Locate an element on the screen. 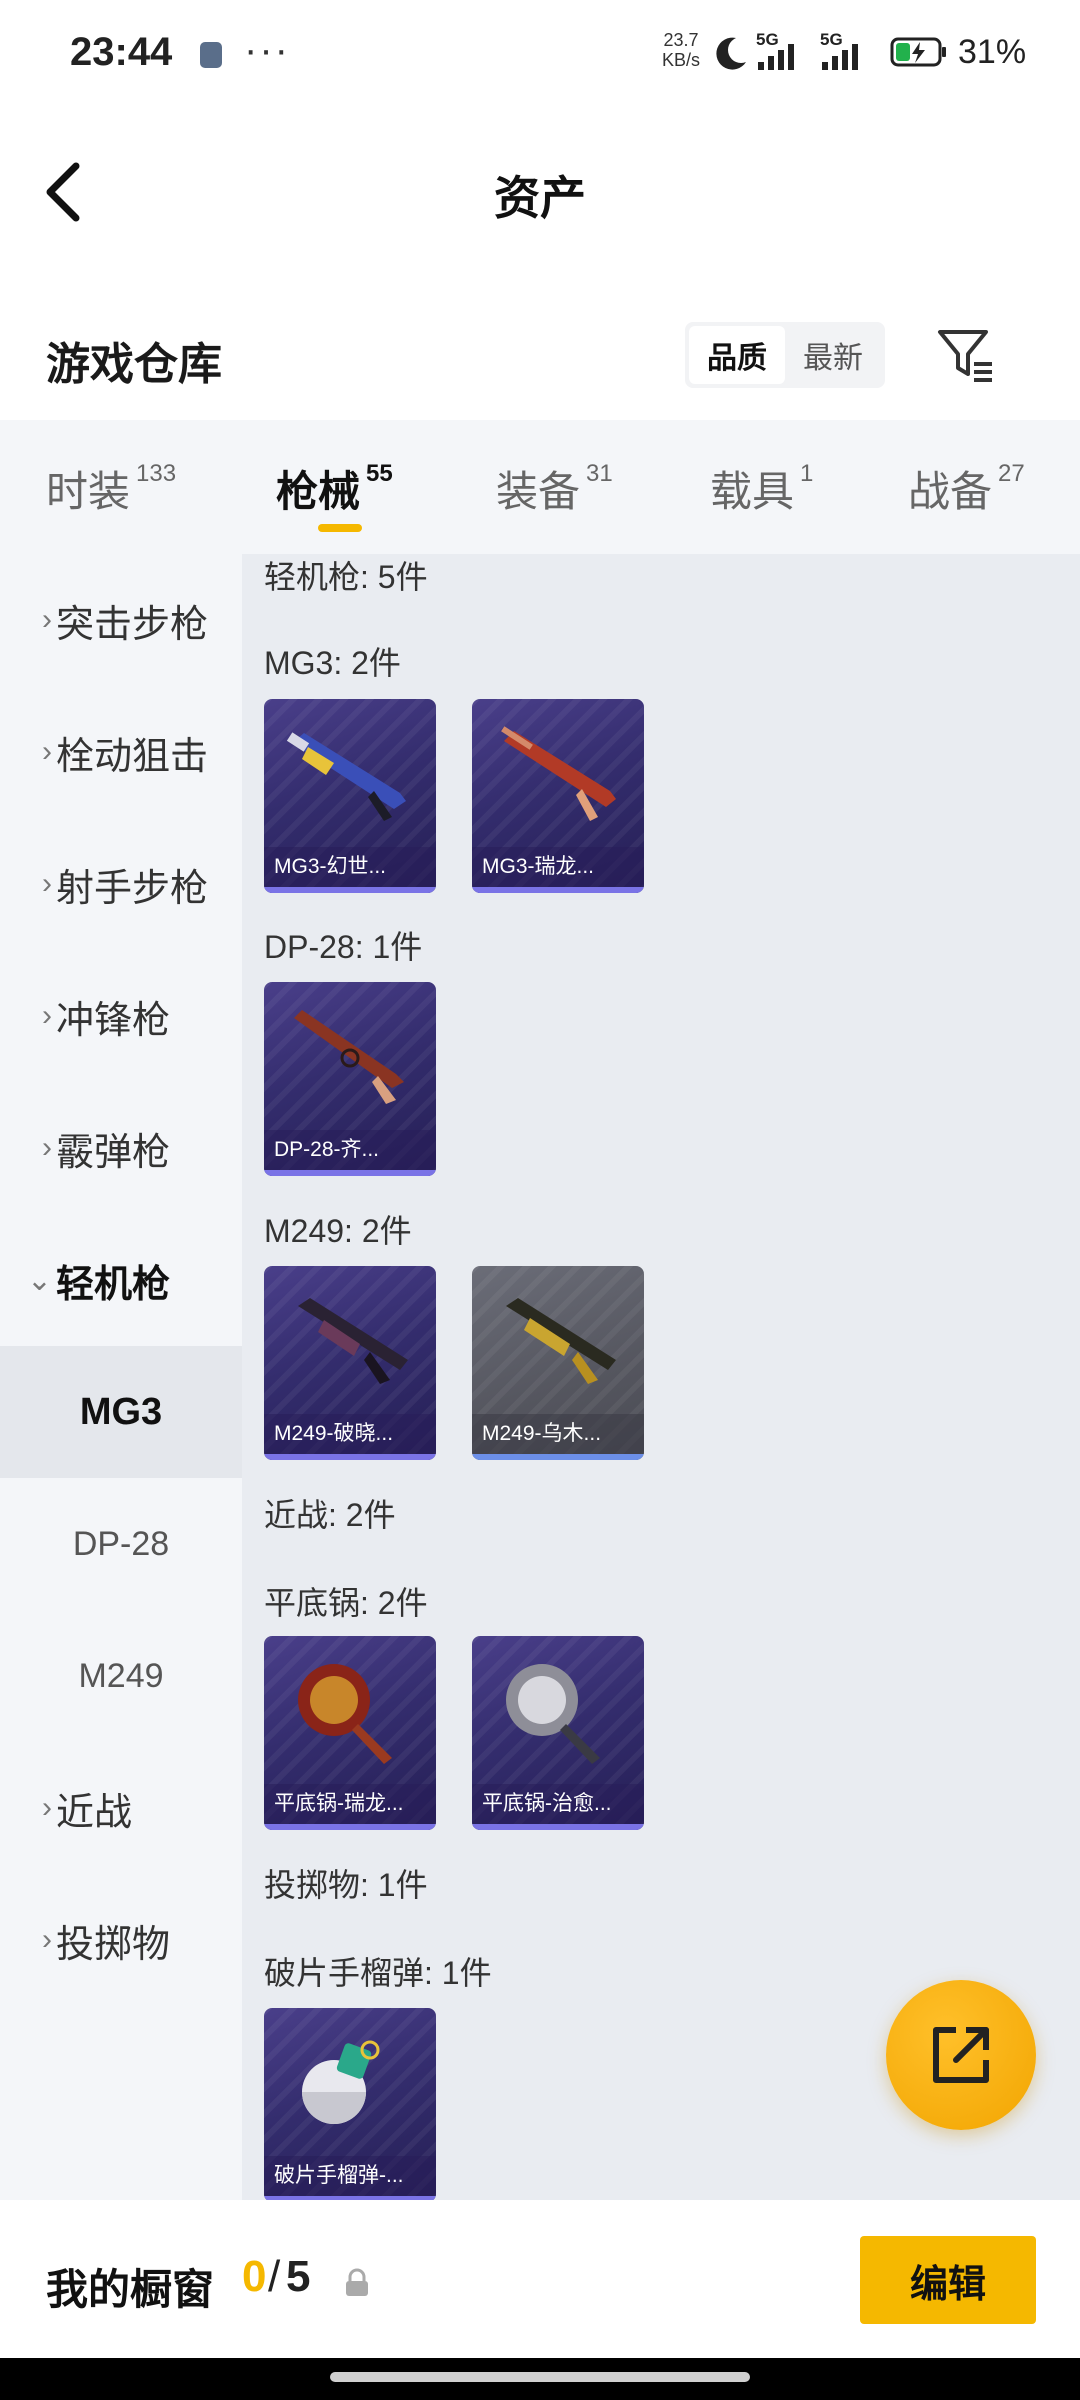  sidebar-item-label: 轻机枪 is located at coordinates (113, 1284).